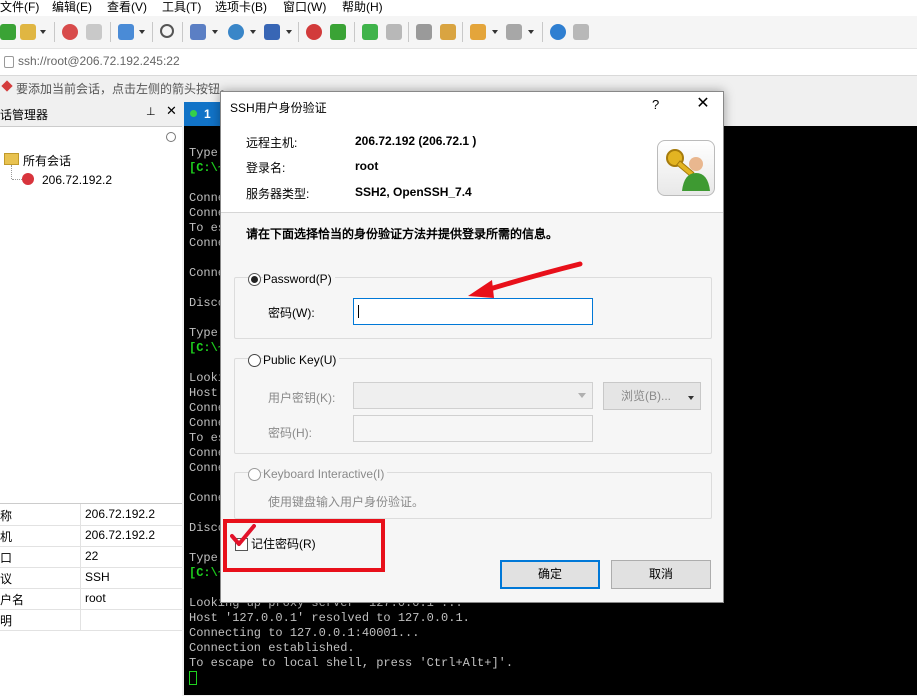 The image size is (917, 696). Describe the element at coordinates (478, 32) in the screenshot. I see `add-folder-icon` at that location.